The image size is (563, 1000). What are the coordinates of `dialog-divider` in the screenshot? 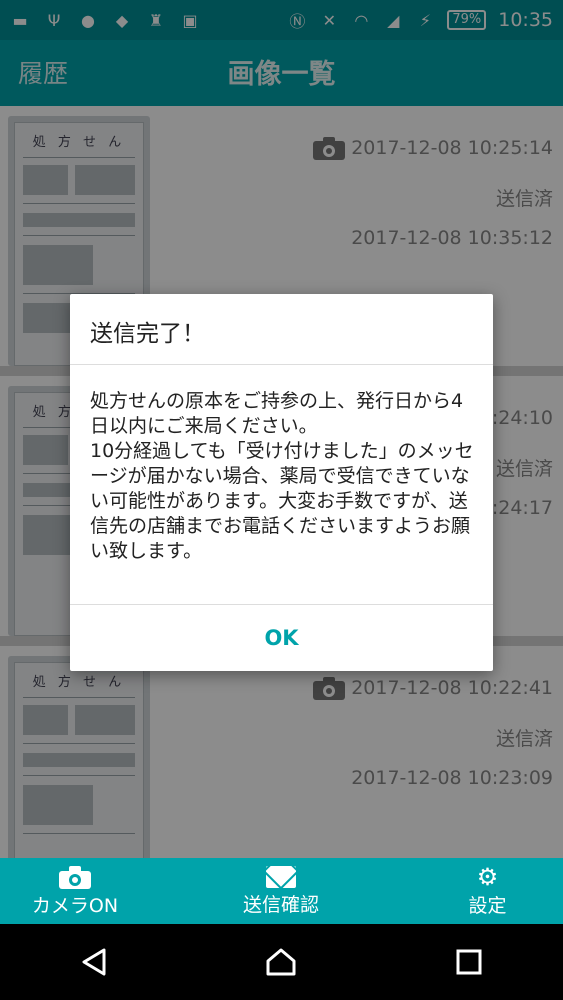 It's located at (281, 364).